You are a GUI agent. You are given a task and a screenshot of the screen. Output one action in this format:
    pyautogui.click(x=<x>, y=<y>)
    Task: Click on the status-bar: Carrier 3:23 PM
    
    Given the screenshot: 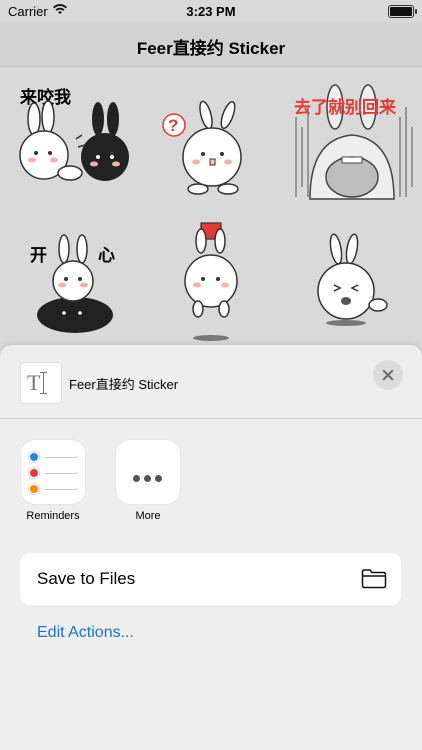 What is the action you would take?
    pyautogui.click(x=211, y=11)
    